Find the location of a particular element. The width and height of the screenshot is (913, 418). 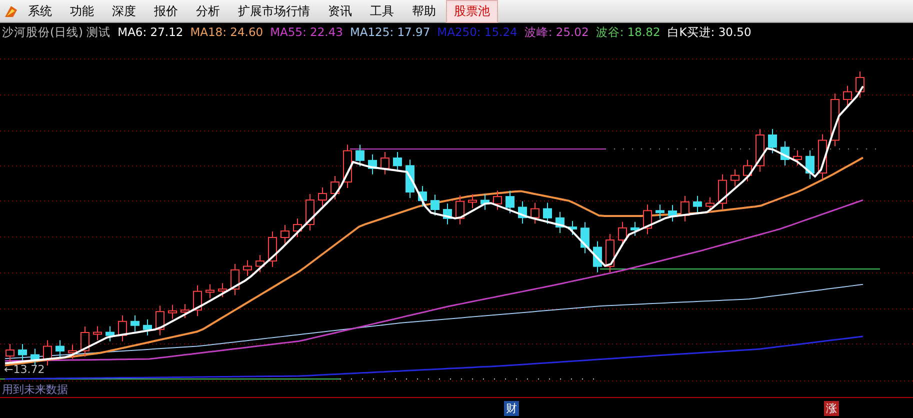

menu-item: 扩展市场行情 is located at coordinates (274, 11).